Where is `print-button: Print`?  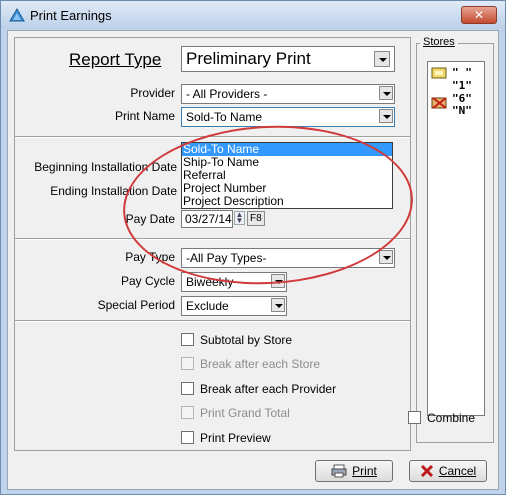 print-button: Print is located at coordinates (354, 471).